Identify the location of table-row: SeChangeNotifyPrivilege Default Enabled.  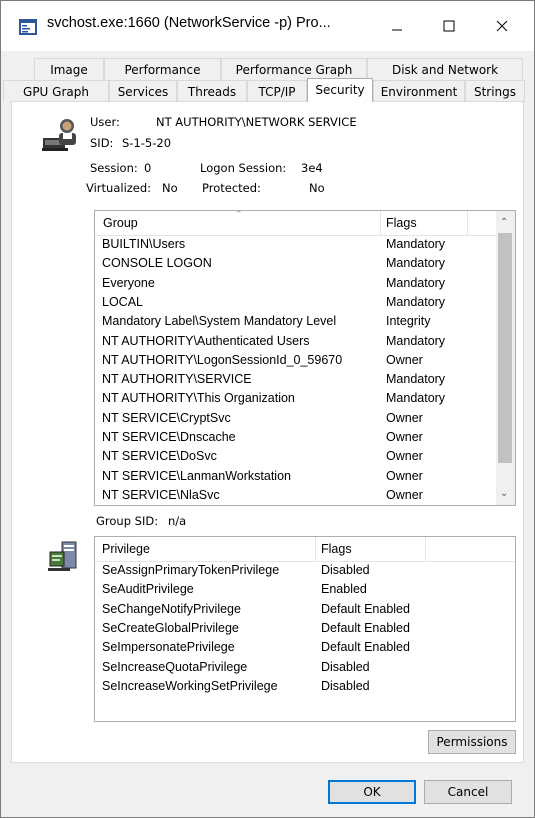
(305, 609).